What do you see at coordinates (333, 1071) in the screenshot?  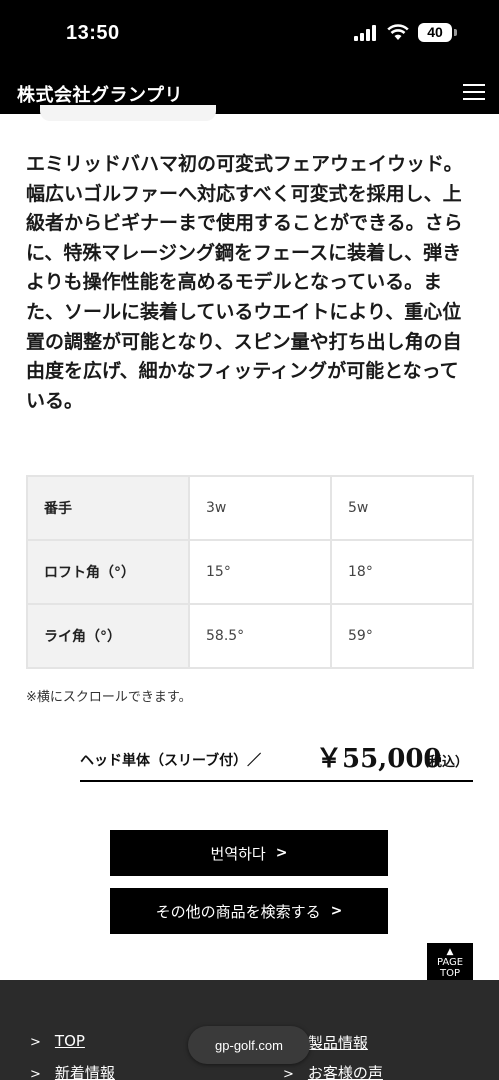 I see `footer-link-testimonials: > お客様の声` at bounding box center [333, 1071].